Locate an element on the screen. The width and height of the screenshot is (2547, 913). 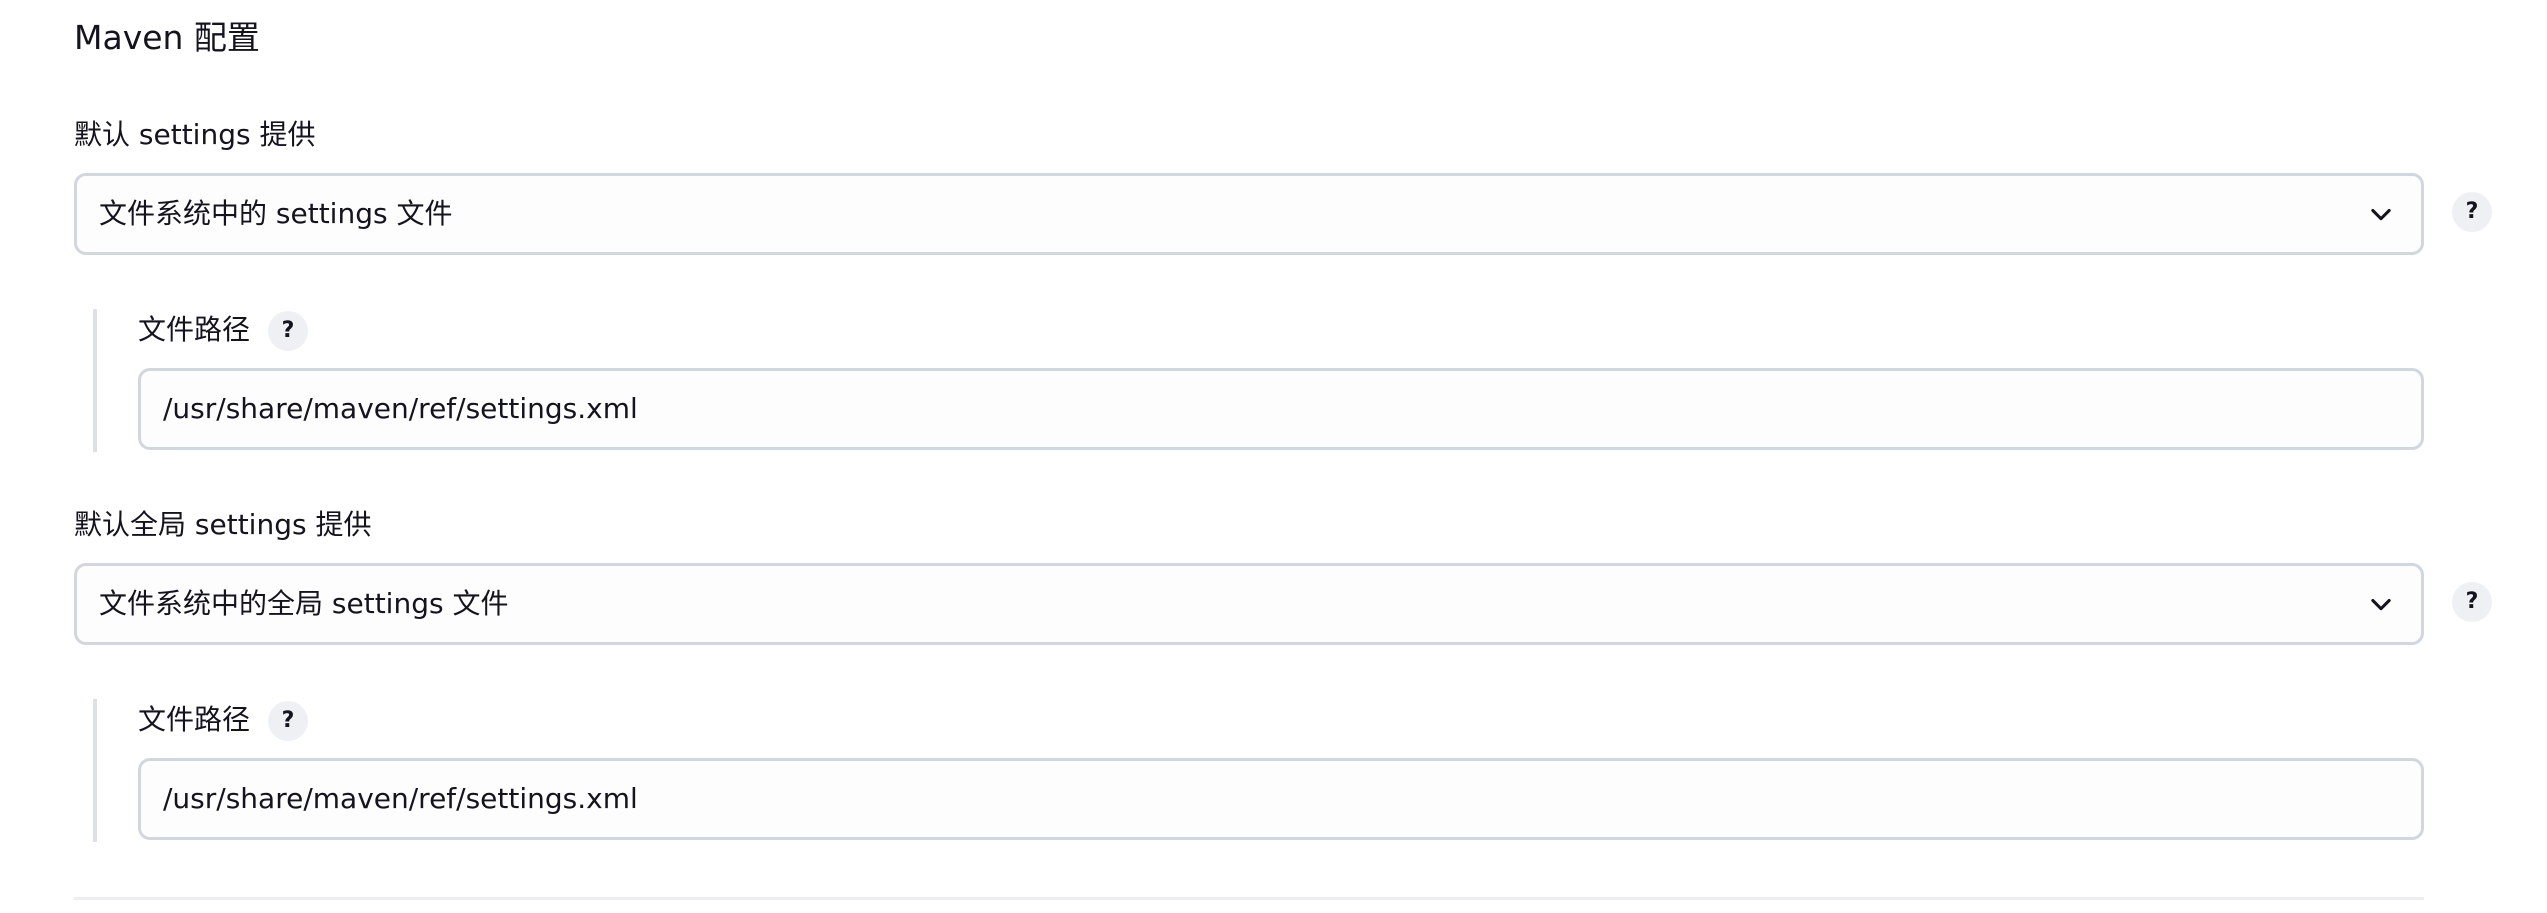
global-settings-file-path-input: /usr/share/maven/ref/settings.xml is located at coordinates (1281, 799).